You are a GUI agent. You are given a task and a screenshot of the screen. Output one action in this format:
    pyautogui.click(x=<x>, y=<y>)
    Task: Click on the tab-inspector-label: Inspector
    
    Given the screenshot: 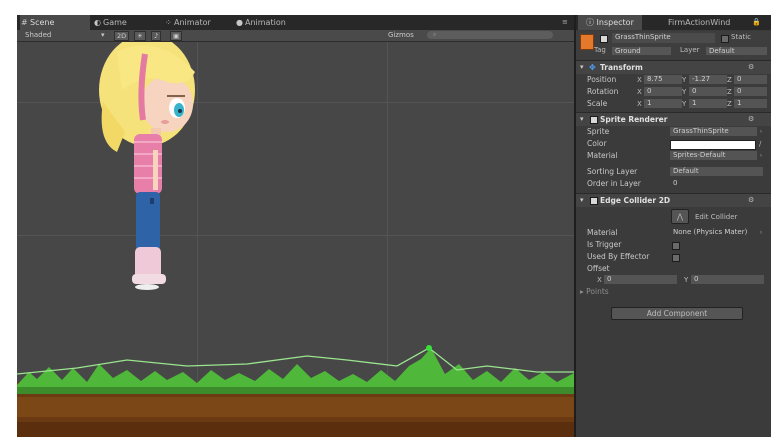 What is the action you would take?
    pyautogui.click(x=615, y=22)
    